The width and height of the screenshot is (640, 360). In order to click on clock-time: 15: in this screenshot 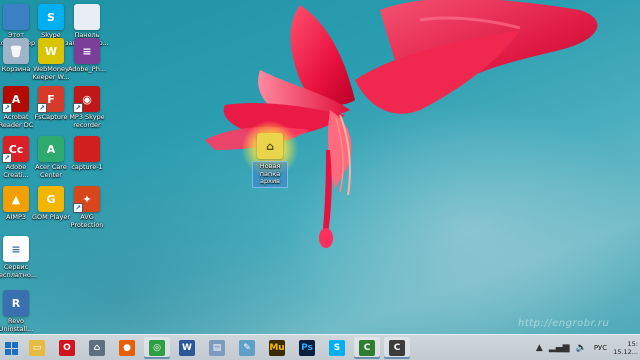, I will do `click(632, 344)`.